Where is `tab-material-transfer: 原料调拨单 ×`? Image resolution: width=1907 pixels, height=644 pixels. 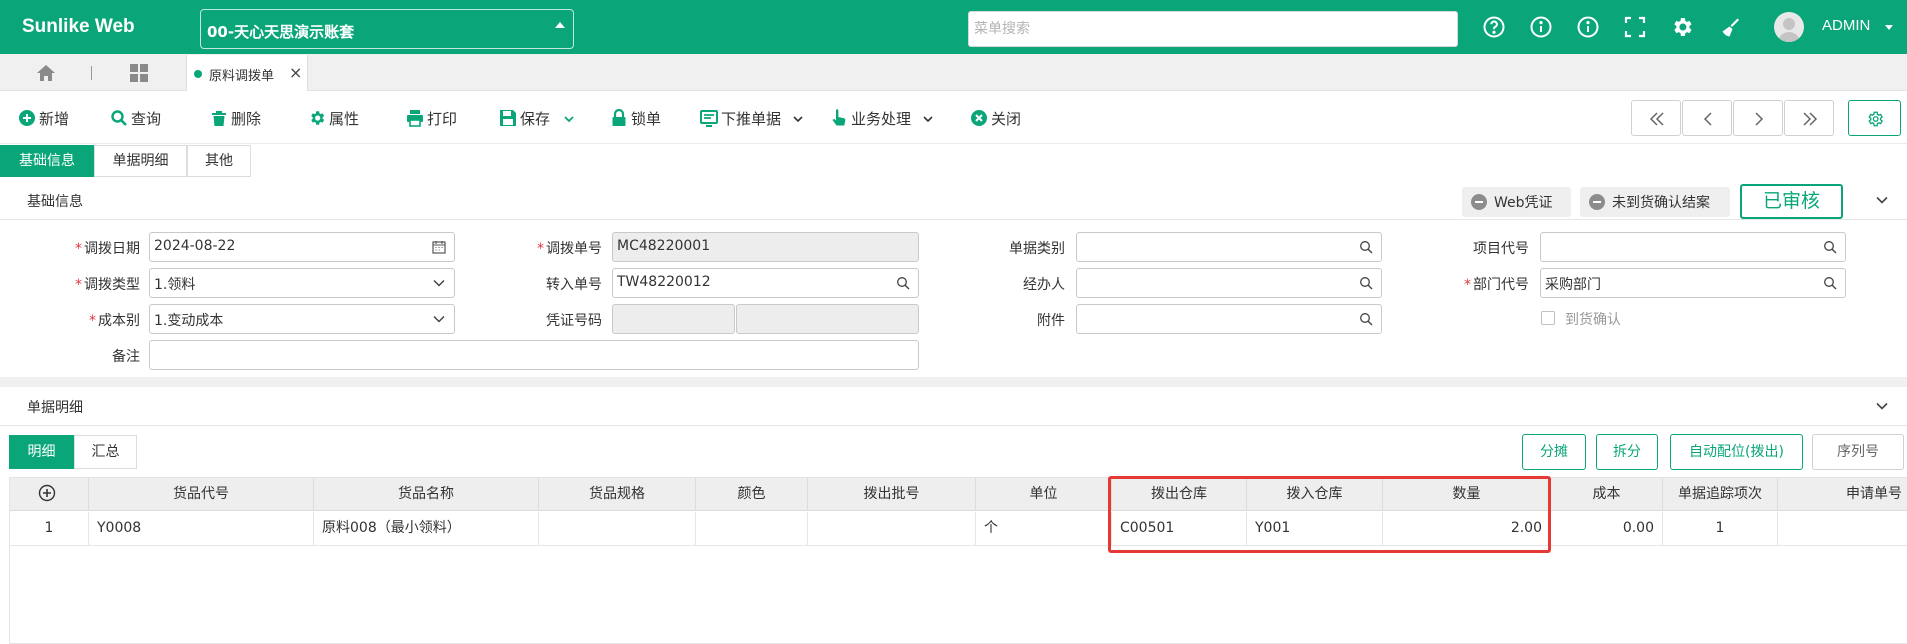 tab-material-transfer: 原料调拨单 × is located at coordinates (247, 73).